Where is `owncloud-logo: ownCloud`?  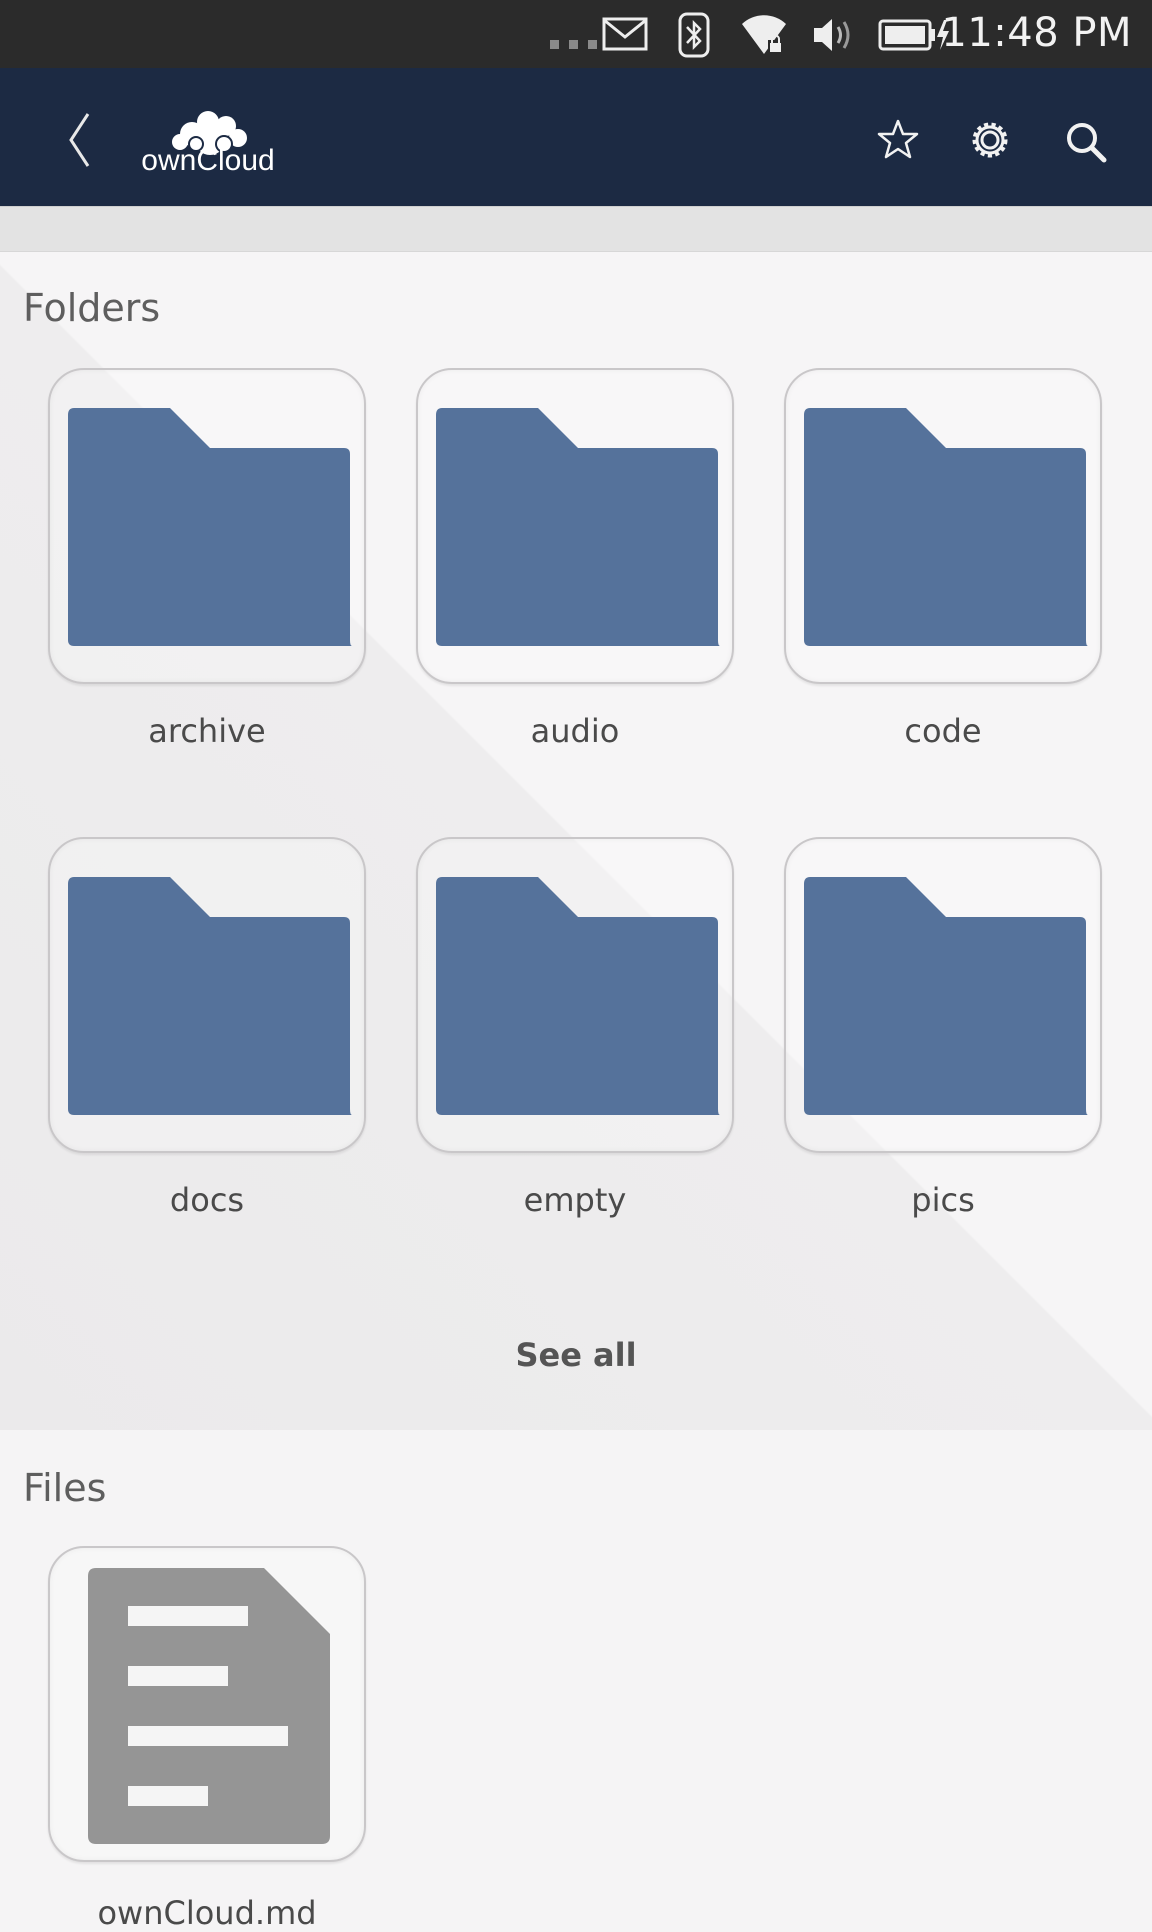 owncloud-logo: ownCloud is located at coordinates (209, 139).